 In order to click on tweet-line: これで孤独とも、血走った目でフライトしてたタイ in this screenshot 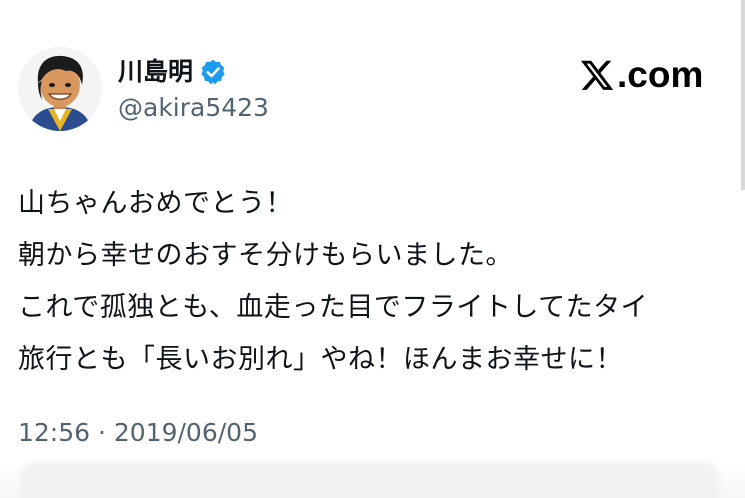, I will do `click(333, 307)`.